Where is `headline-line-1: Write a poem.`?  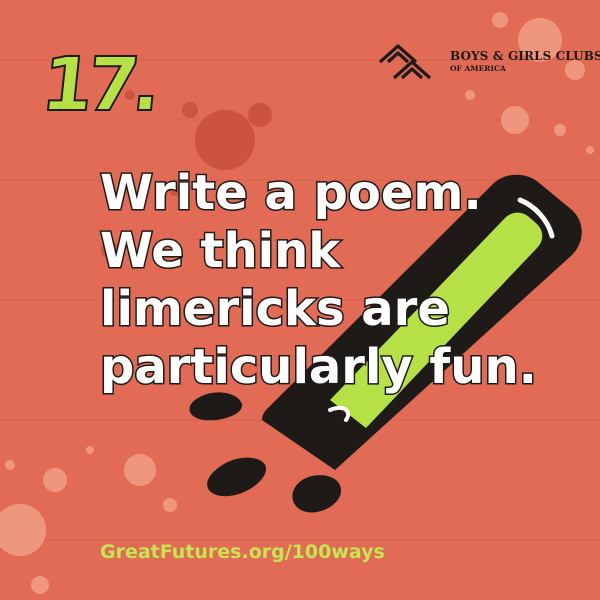
headline-line-1: Write a poem. is located at coordinates (291, 193).